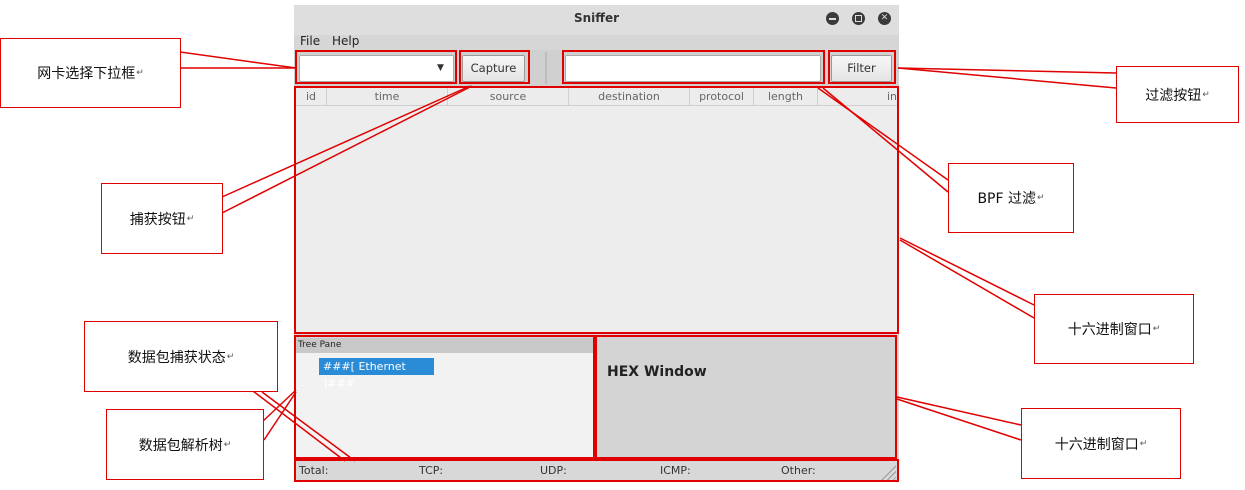 The image size is (1245, 490). What do you see at coordinates (1101, 443) in the screenshot?
I see `callout-hex-window: 十六进制窗口 ↵` at bounding box center [1101, 443].